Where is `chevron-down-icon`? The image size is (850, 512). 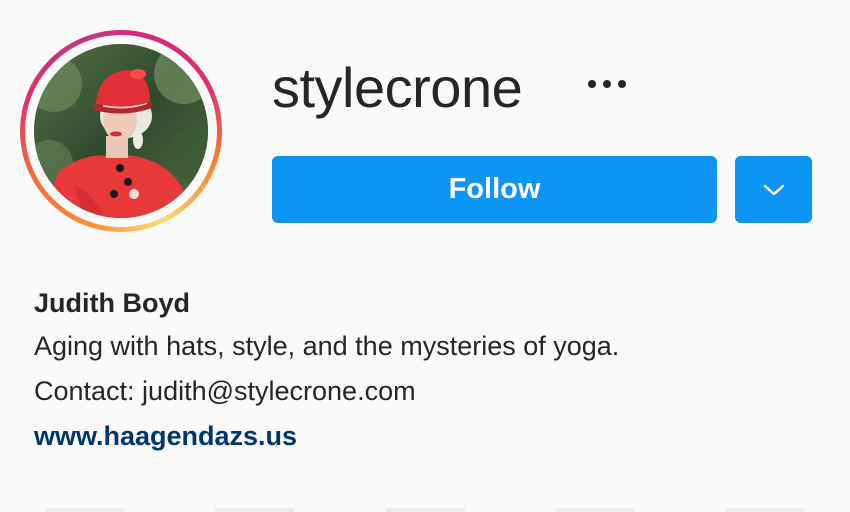 chevron-down-icon is located at coordinates (773, 189).